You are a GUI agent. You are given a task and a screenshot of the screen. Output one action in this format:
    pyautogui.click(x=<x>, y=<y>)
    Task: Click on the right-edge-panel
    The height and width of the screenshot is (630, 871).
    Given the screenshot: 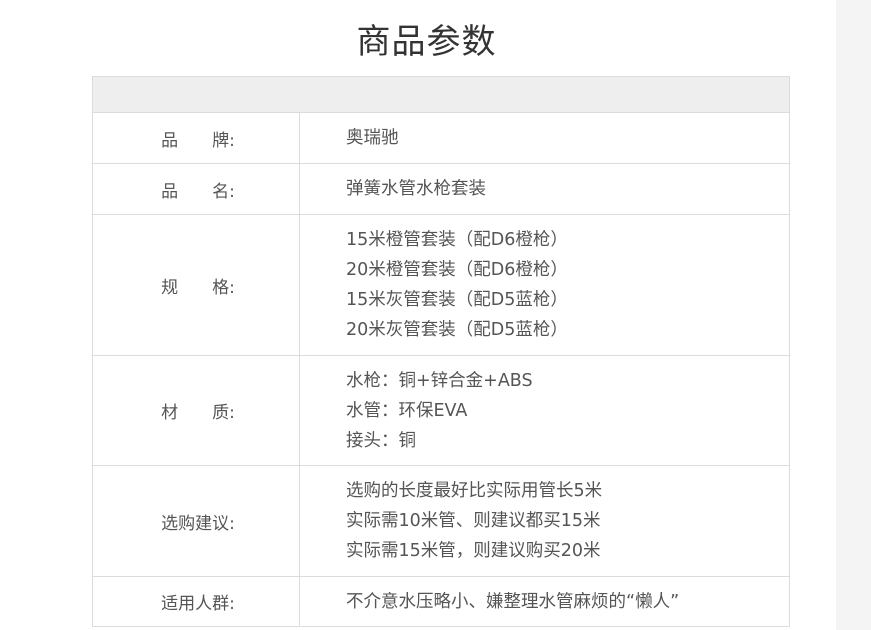 What is the action you would take?
    pyautogui.click(x=853, y=315)
    